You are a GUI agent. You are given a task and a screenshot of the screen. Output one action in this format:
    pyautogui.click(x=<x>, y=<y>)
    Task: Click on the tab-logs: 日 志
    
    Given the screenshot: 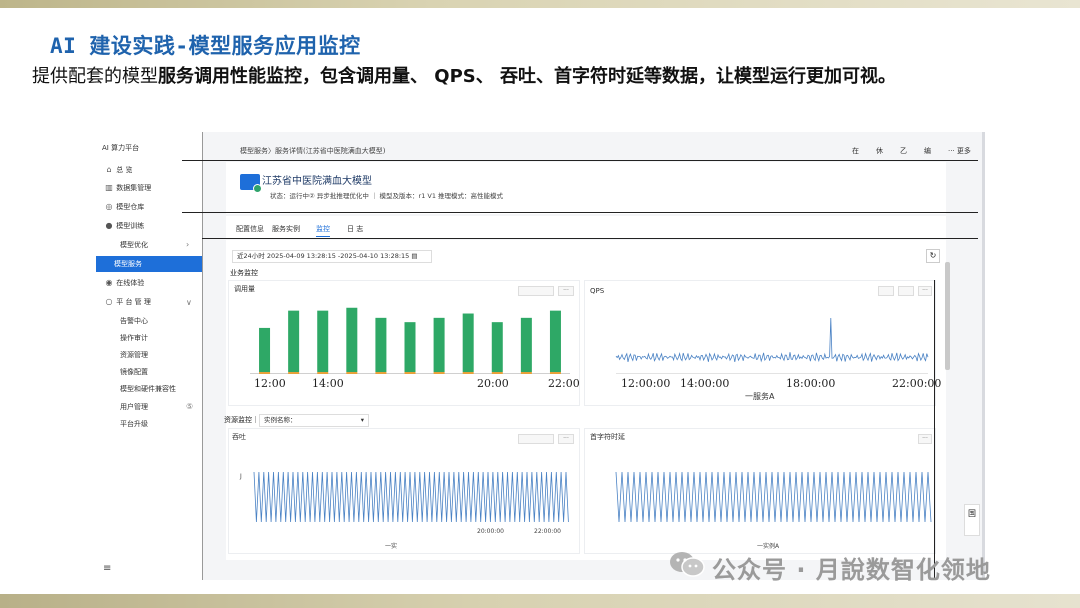 What is the action you would take?
    pyautogui.click(x=355, y=229)
    